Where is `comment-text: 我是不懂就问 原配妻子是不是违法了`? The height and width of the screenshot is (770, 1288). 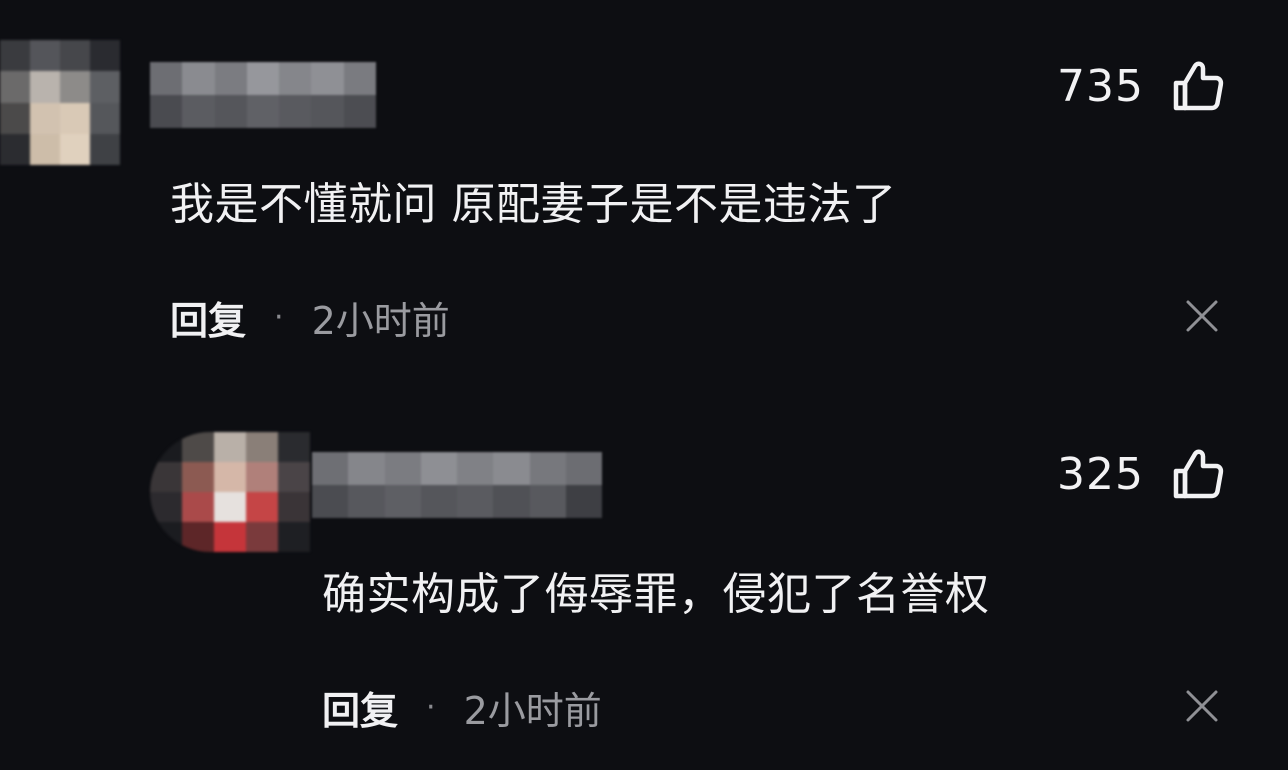 comment-text: 我是不懂就问 原配妻子是不是违法了 is located at coordinates (533, 204).